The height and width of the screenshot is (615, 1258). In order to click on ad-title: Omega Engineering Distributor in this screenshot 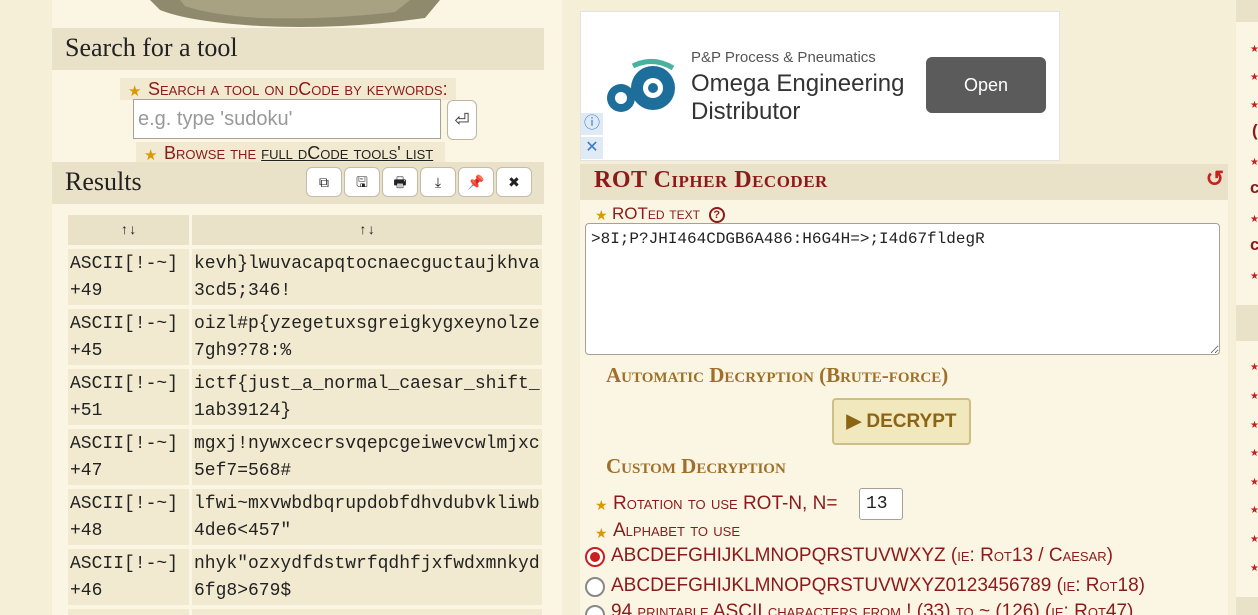, I will do `click(811, 98)`.